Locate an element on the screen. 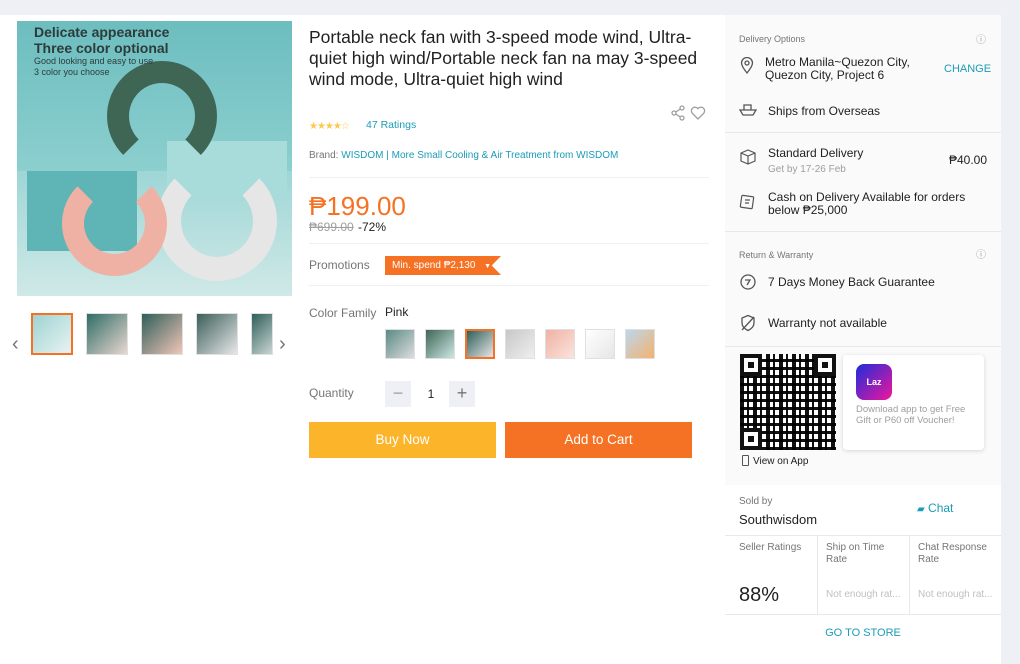  quantity-label: Quantity is located at coordinates (331, 393).